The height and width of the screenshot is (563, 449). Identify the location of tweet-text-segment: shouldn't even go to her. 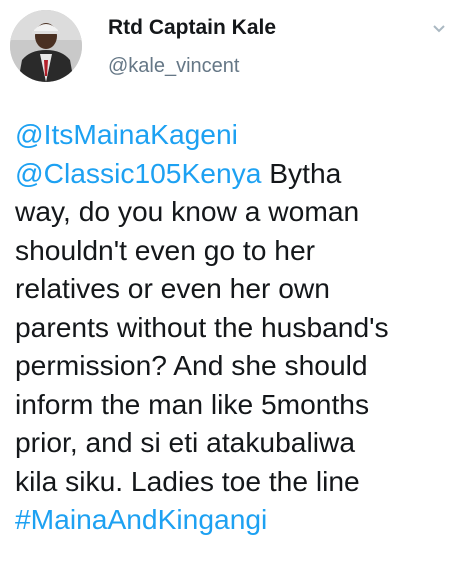
(165, 249).